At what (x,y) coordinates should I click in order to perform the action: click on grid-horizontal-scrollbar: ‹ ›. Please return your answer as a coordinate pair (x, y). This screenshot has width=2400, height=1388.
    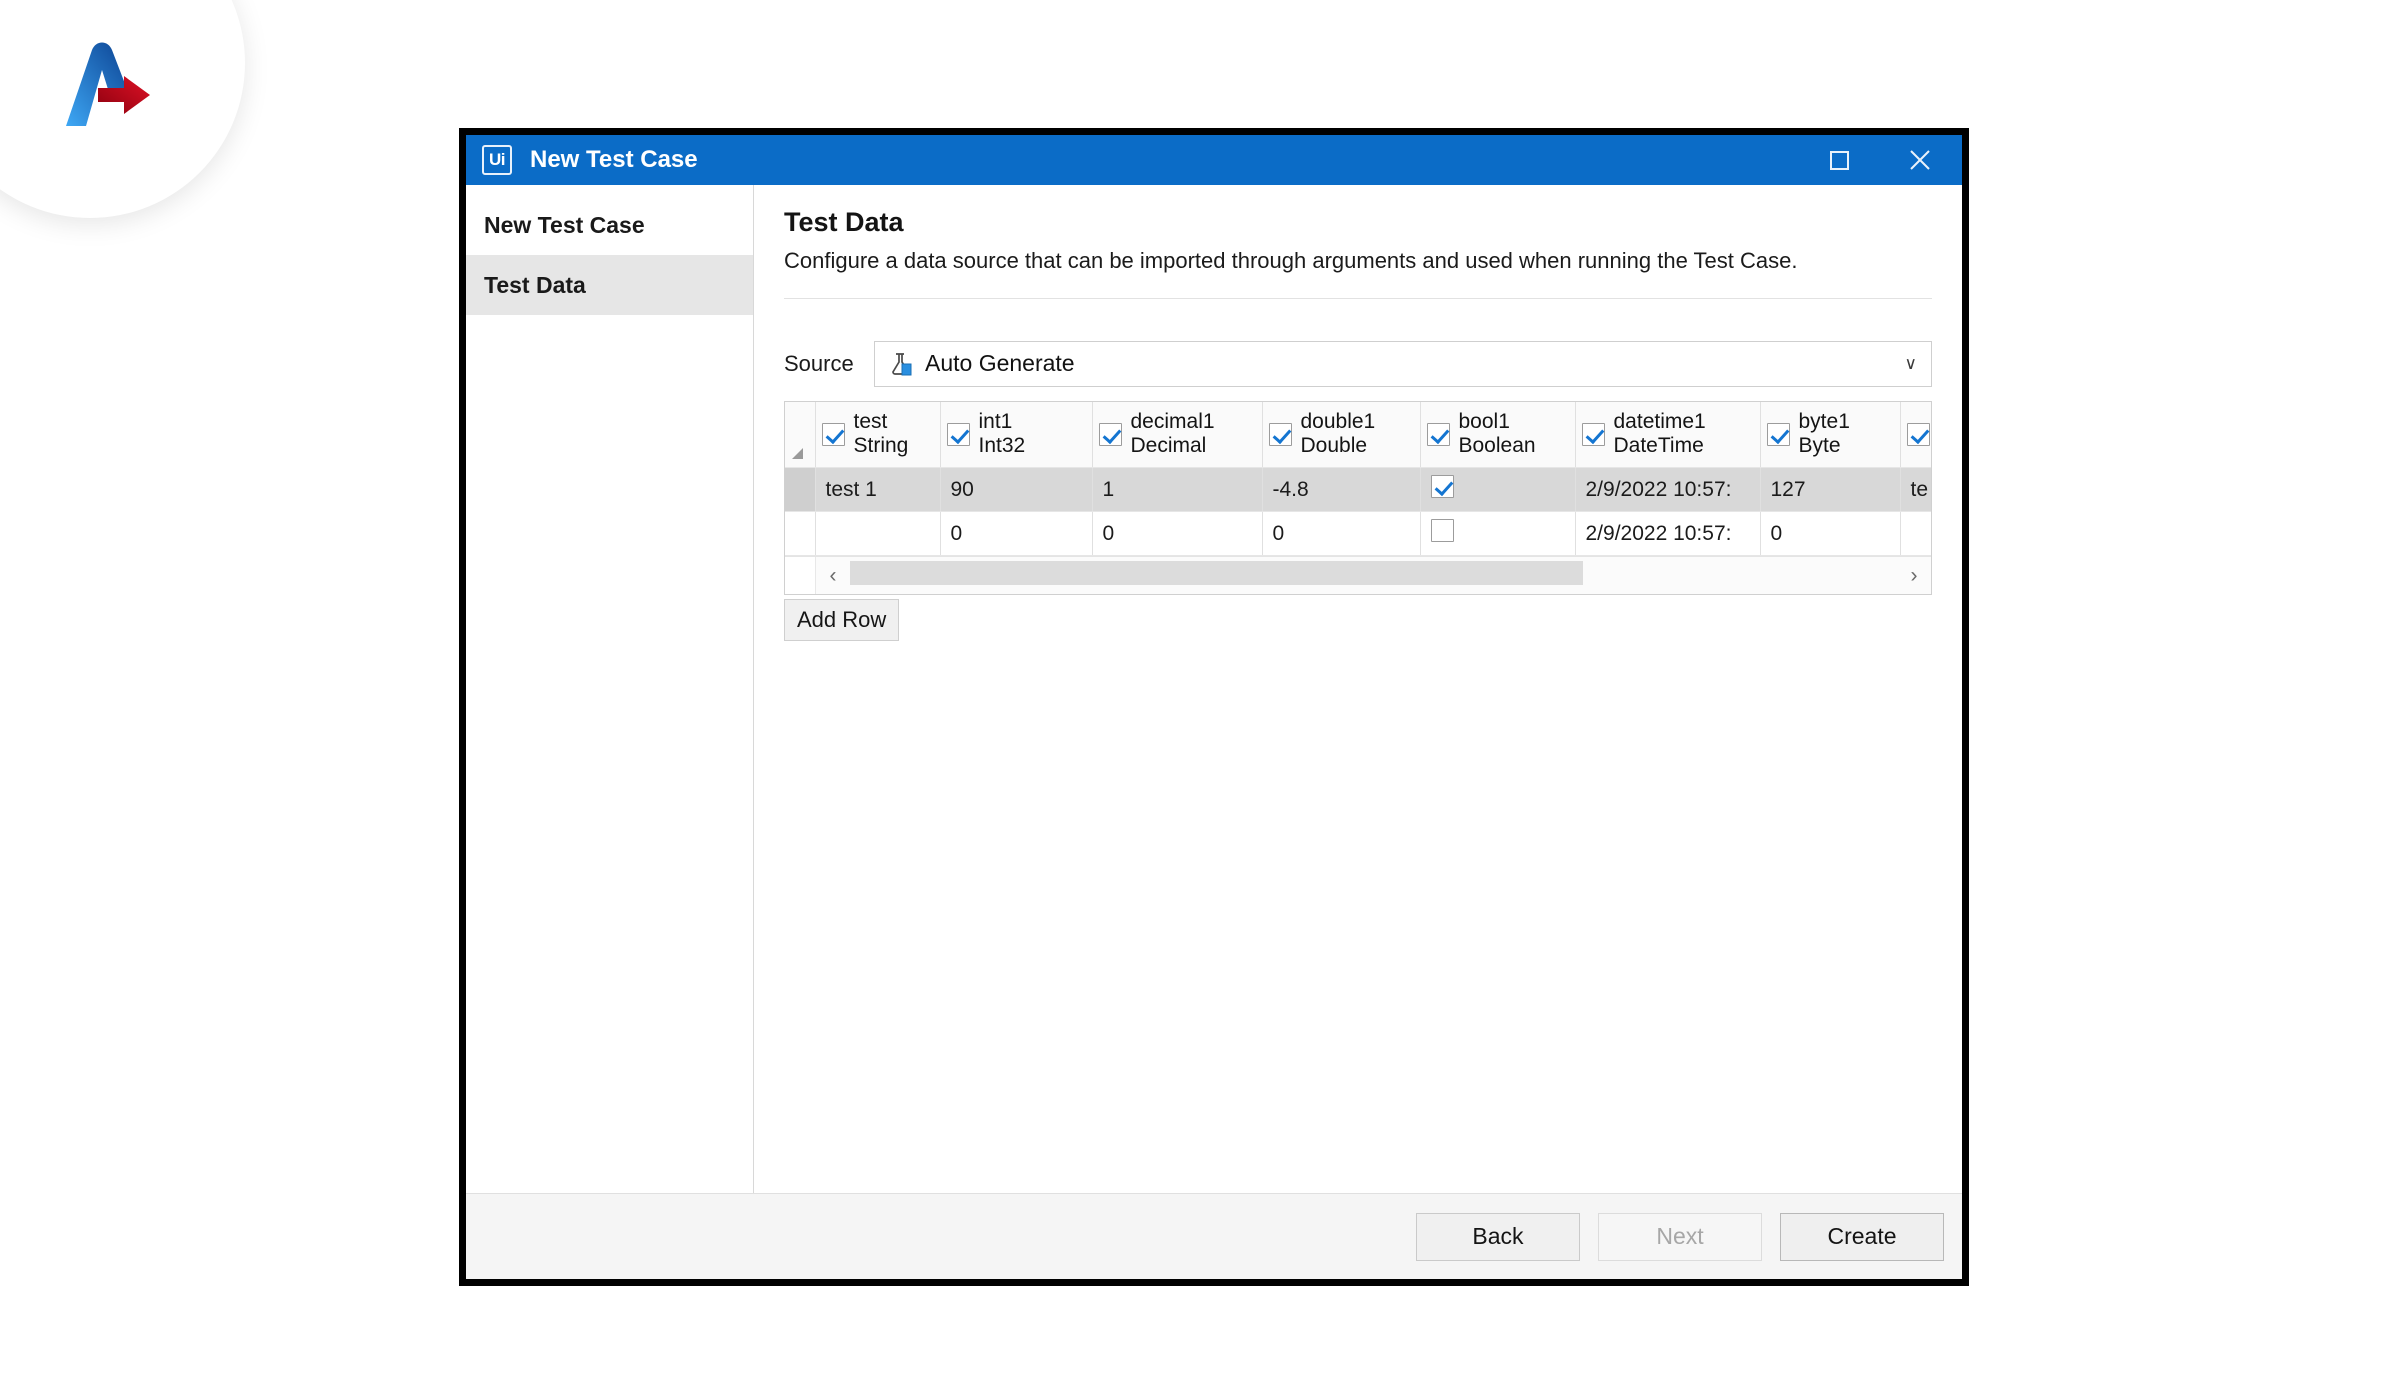
    Looking at the image, I should click on (1358, 575).